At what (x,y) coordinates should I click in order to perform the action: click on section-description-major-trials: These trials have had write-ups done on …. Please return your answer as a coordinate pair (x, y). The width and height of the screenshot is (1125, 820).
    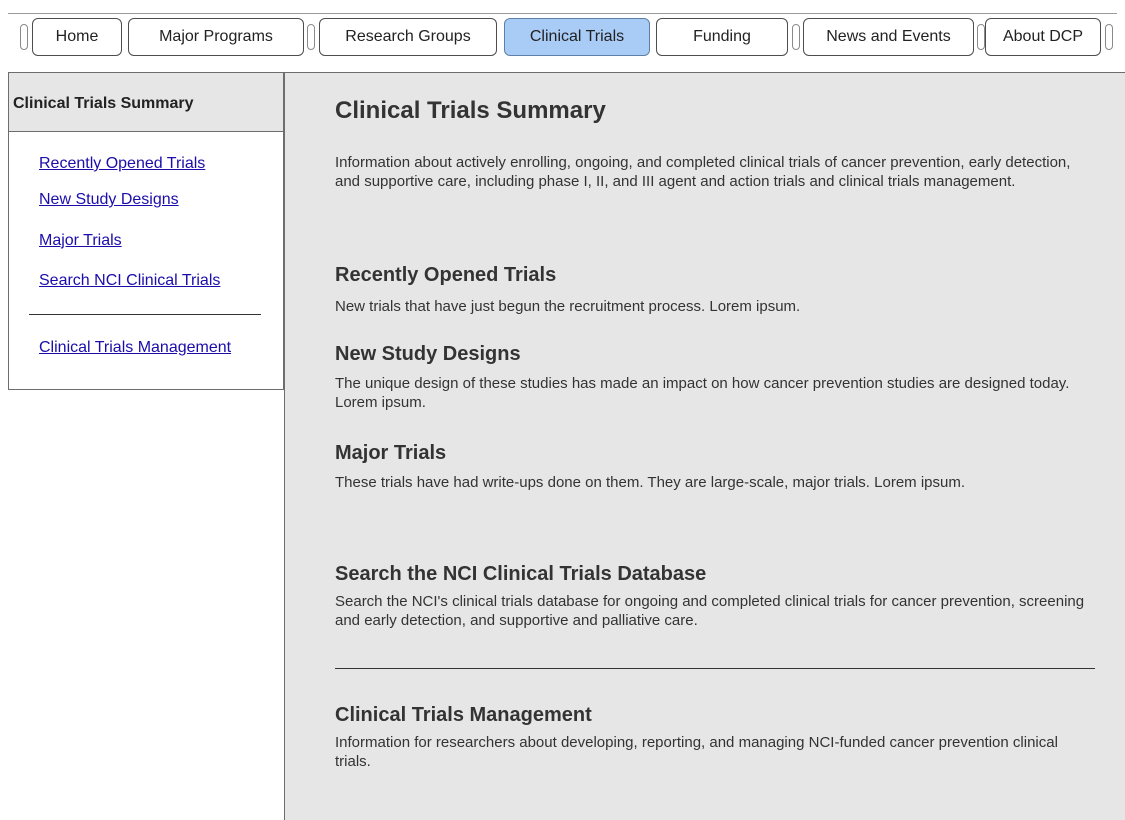
    Looking at the image, I should click on (650, 482).